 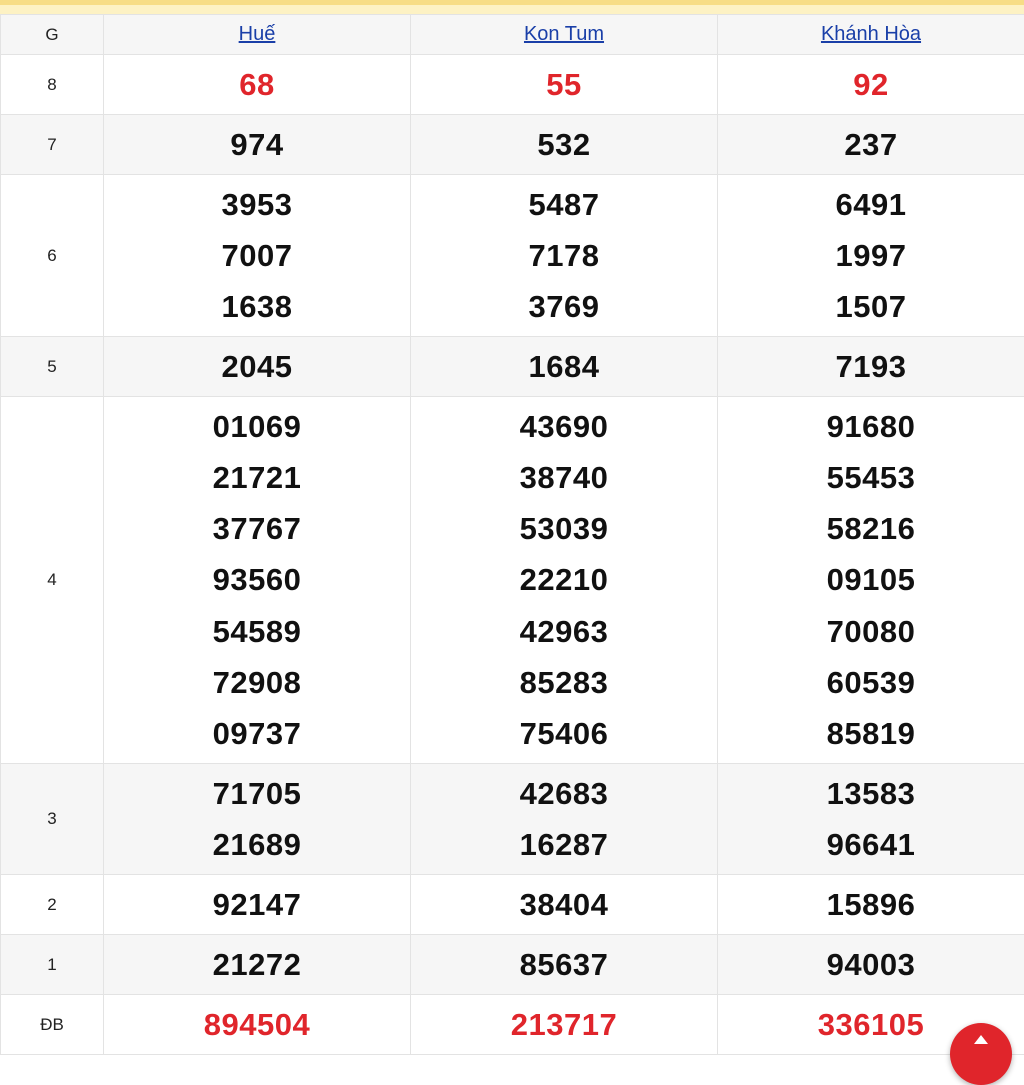 I want to click on result-cell: 649119971507, so click(x=871, y=256).